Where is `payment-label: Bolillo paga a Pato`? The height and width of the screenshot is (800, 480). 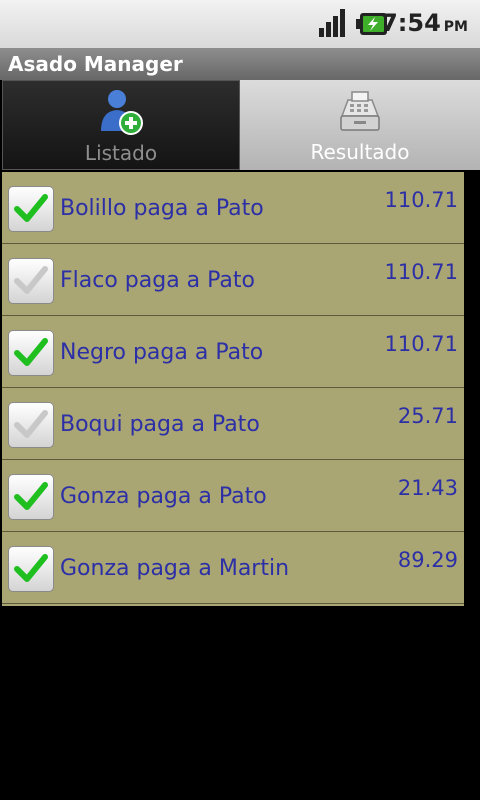
payment-label: Bolillo paga a Pato is located at coordinates (162, 208).